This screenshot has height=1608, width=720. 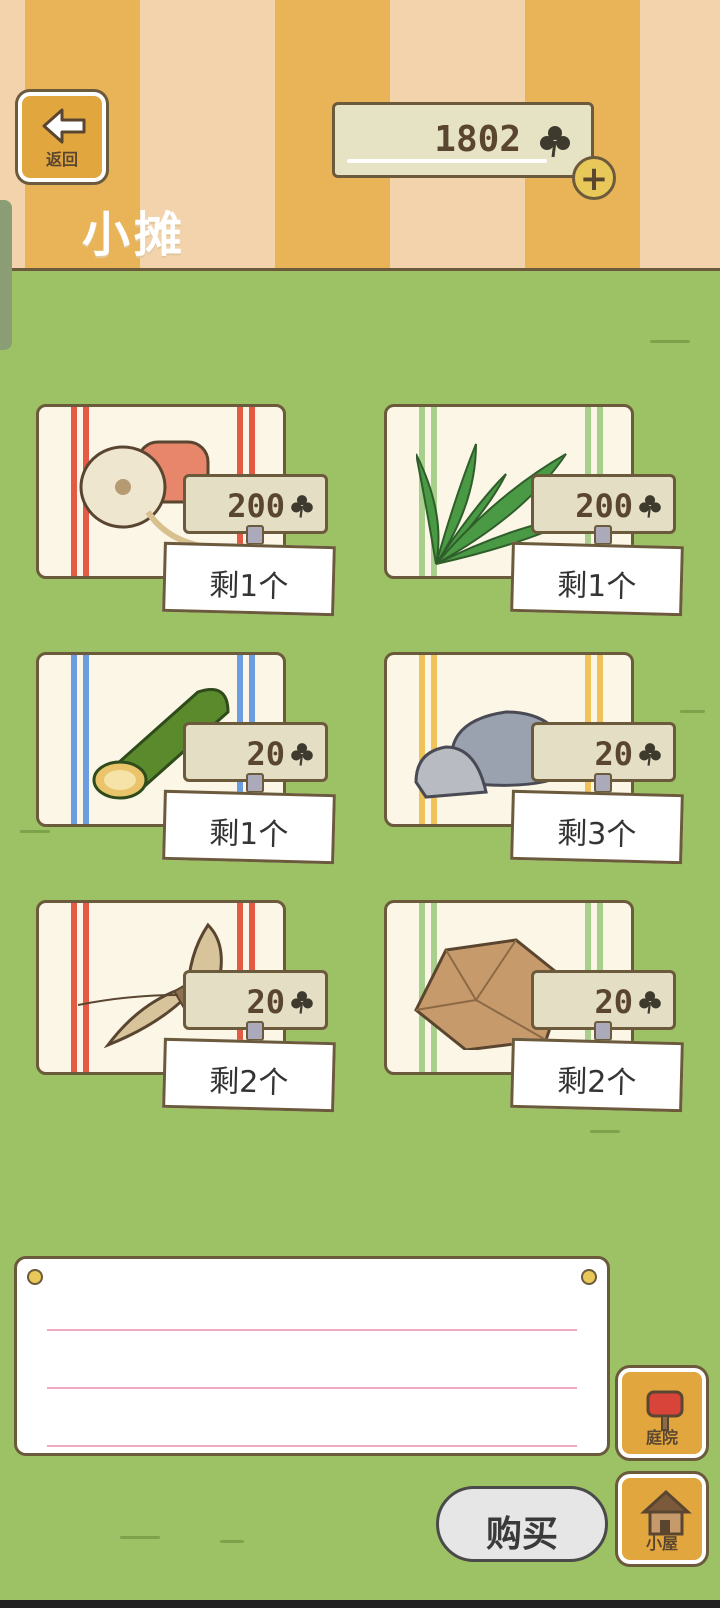 I want to click on shop-item-leaf: 200 剩1个, so click(x=536, y=514).